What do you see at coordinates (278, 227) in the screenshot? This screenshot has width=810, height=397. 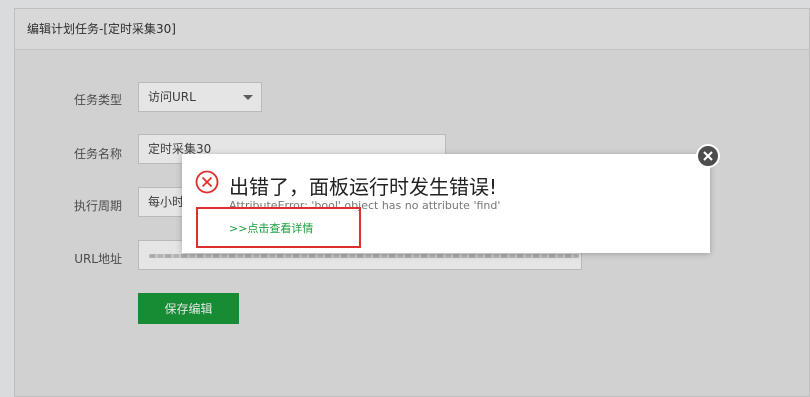 I see `annotation-highlight-box` at bounding box center [278, 227].